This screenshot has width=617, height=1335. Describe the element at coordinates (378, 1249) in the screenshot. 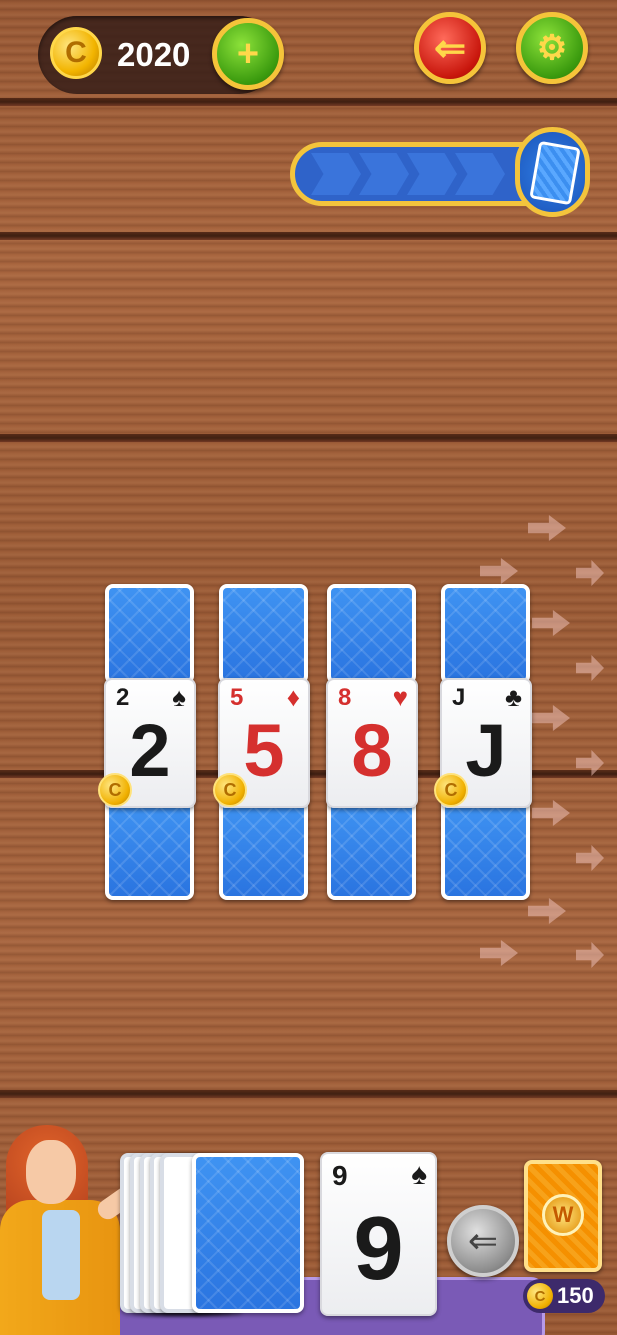

I see `card-rank-large: 9` at that location.